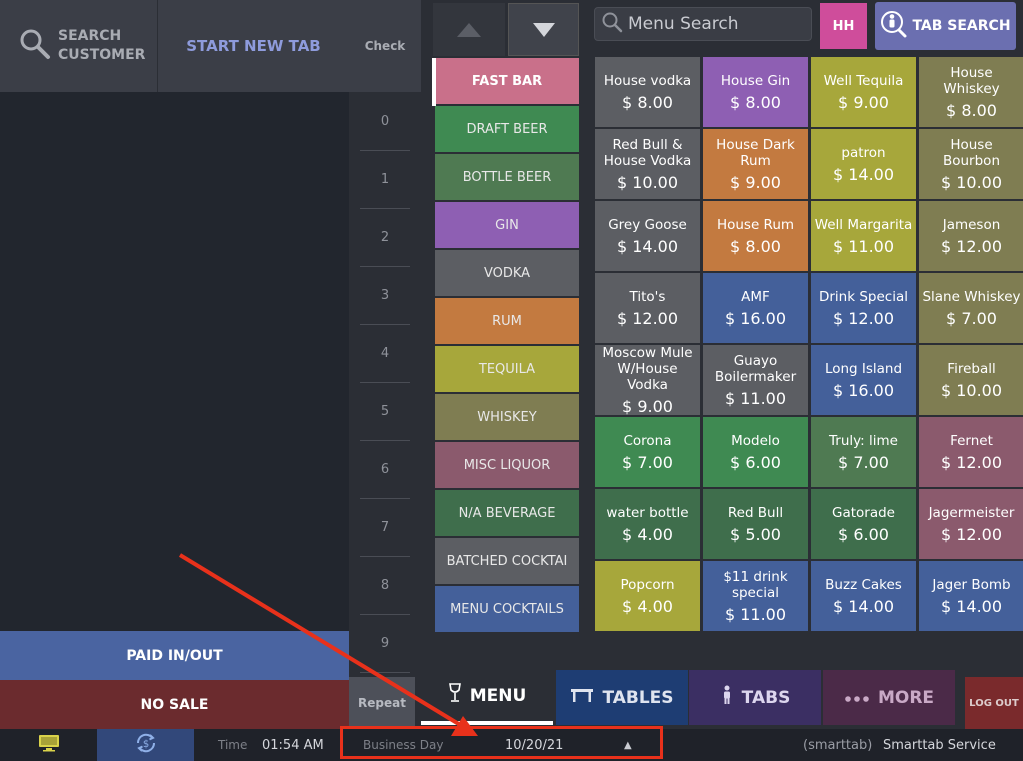 The height and width of the screenshot is (761, 1023). I want to click on menu-item-button: House vodka $ 8.00, so click(647, 92).